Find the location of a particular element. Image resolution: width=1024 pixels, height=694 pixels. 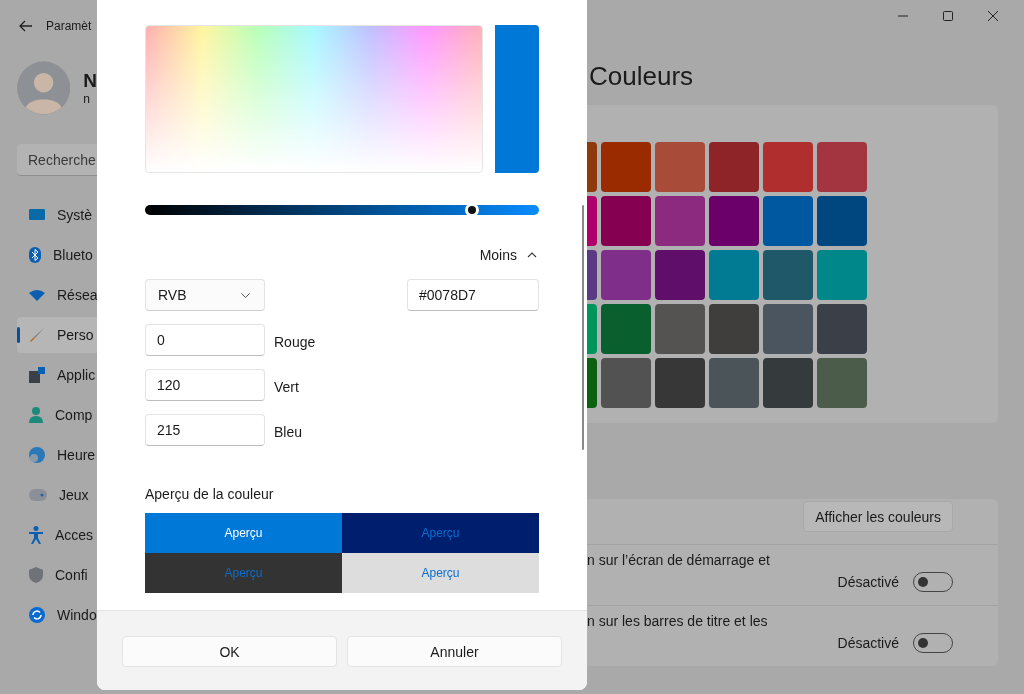

sidebar-item: Perso is located at coordinates (57, 335).